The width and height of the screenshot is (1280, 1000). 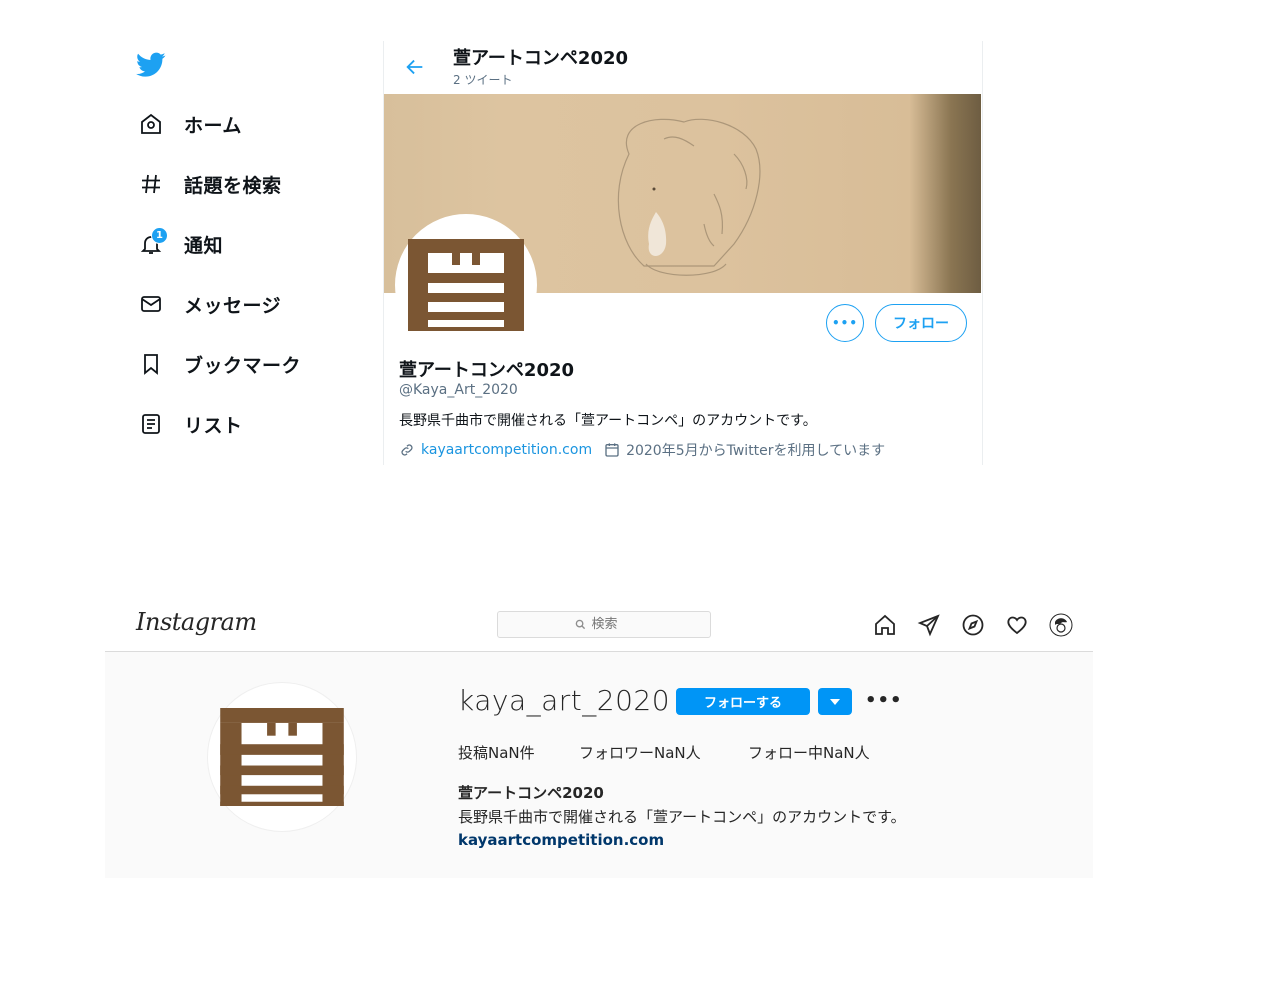 What do you see at coordinates (564, 700) in the screenshot?
I see `profile-username: kaya_art_2020` at bounding box center [564, 700].